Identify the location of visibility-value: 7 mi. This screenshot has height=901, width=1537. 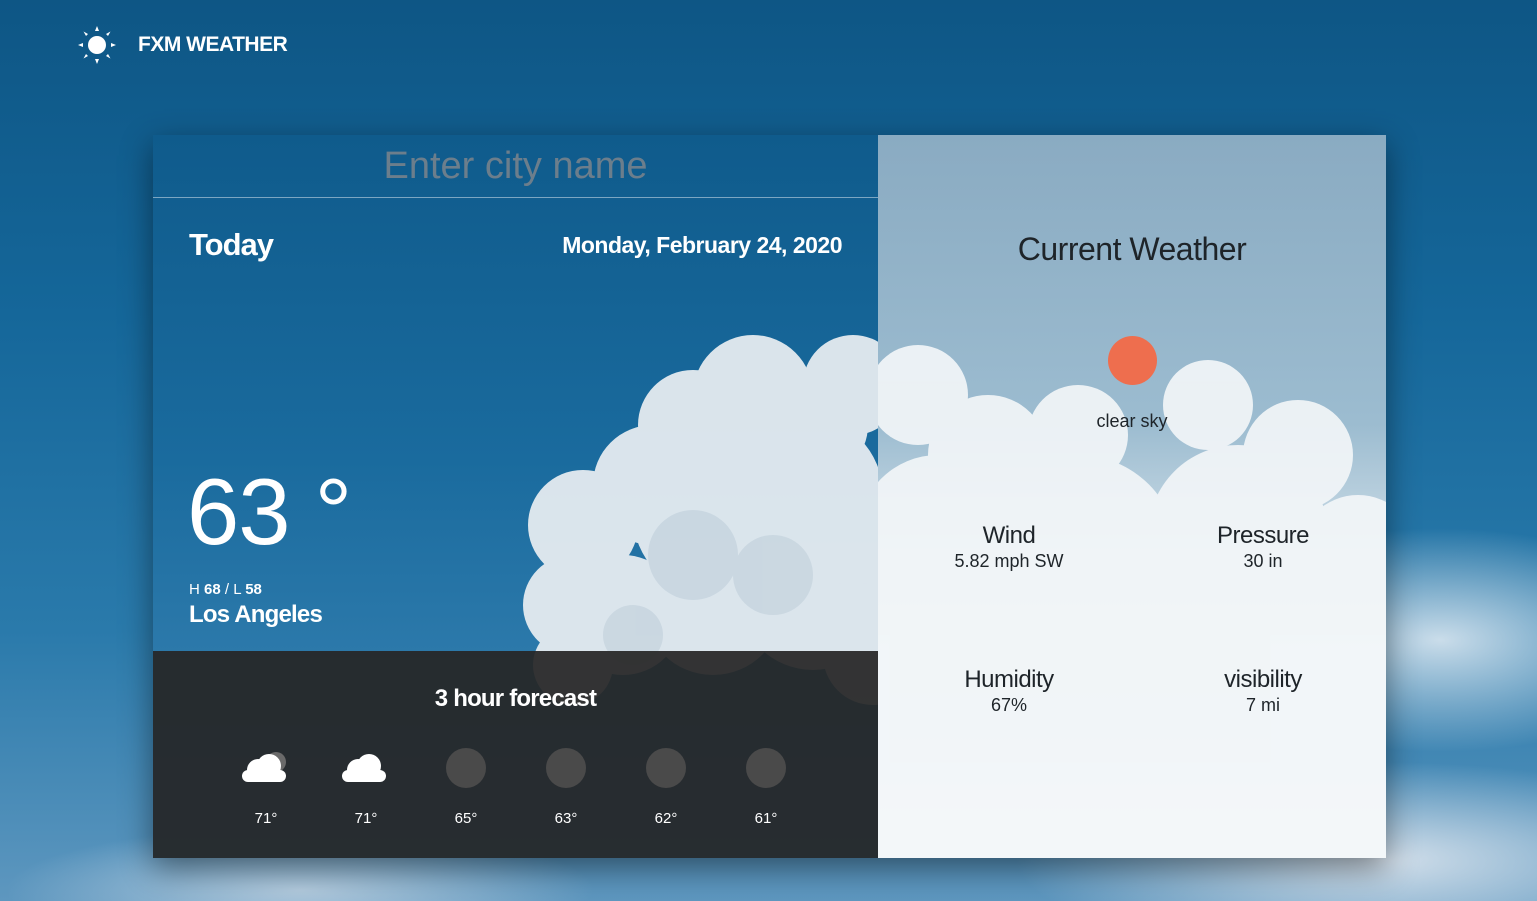
(1262, 705).